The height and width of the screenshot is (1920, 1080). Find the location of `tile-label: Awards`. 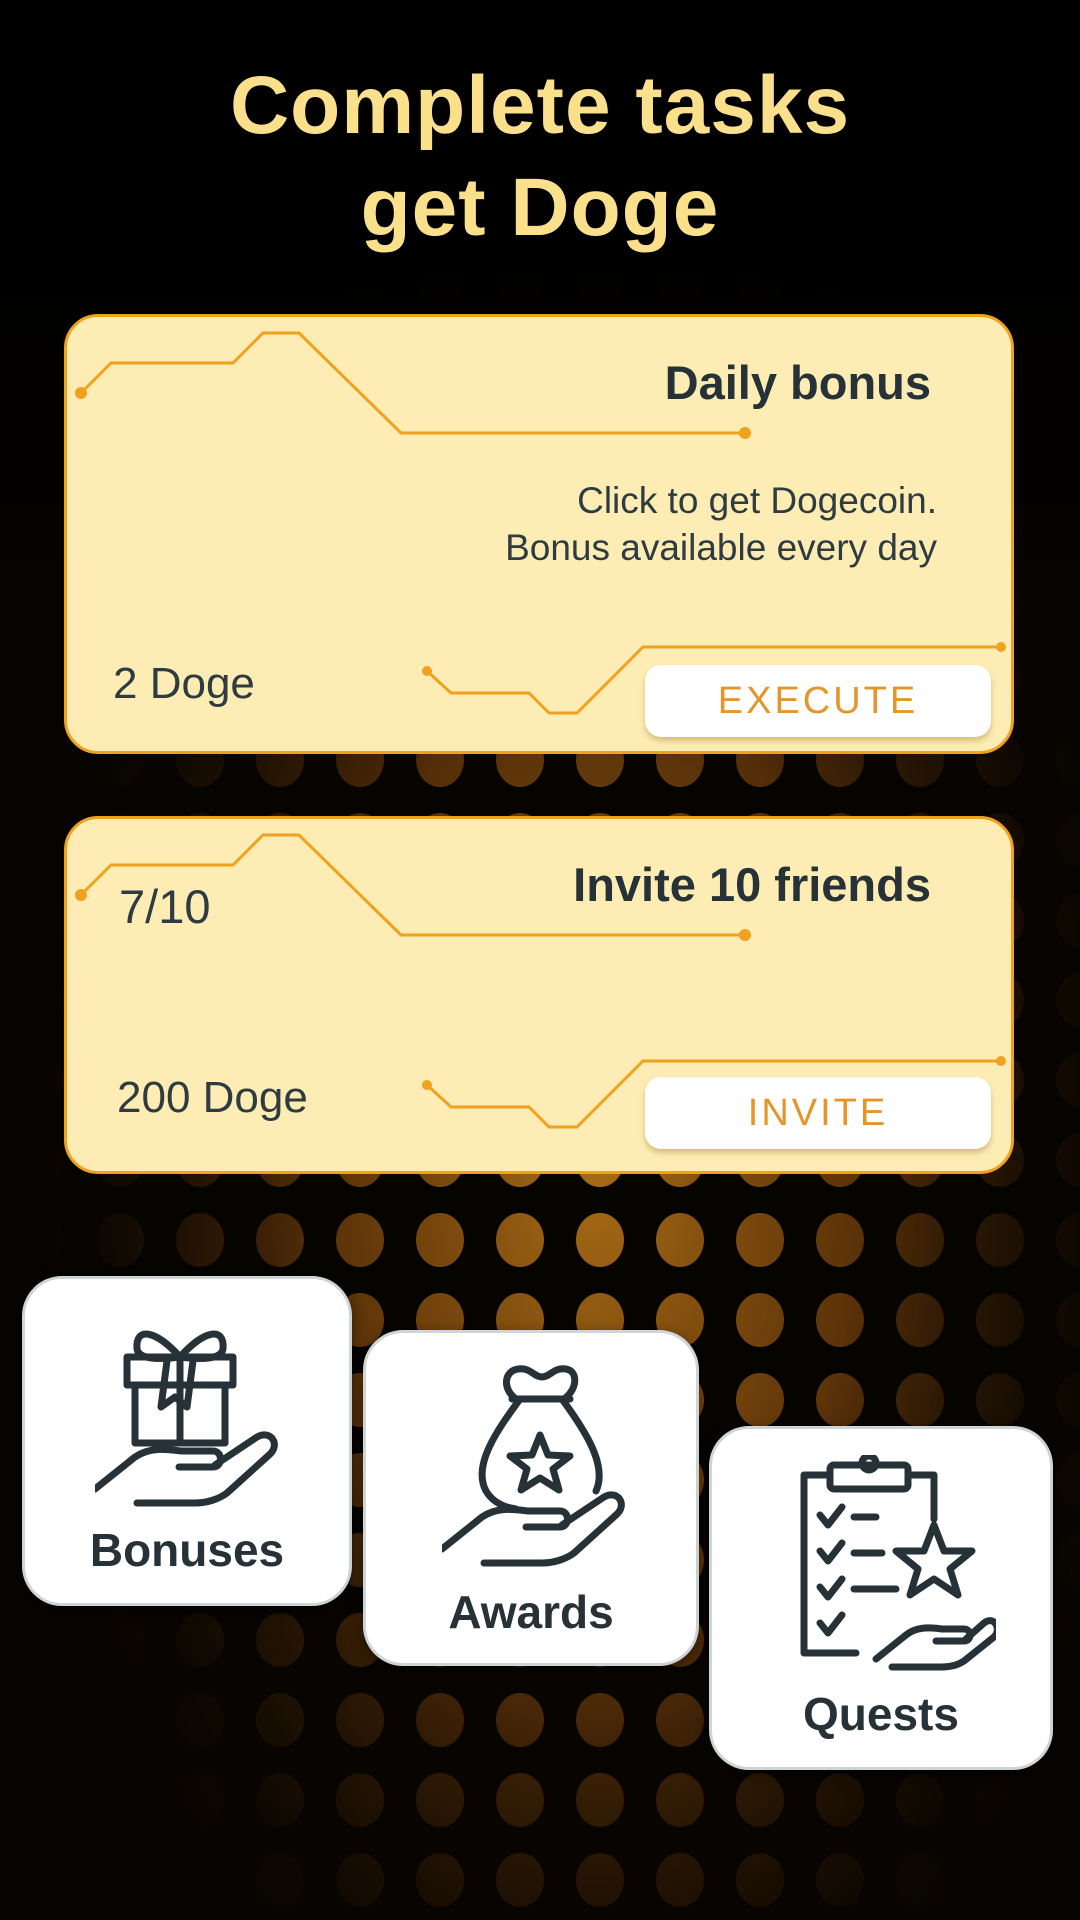

tile-label: Awards is located at coordinates (531, 1612).